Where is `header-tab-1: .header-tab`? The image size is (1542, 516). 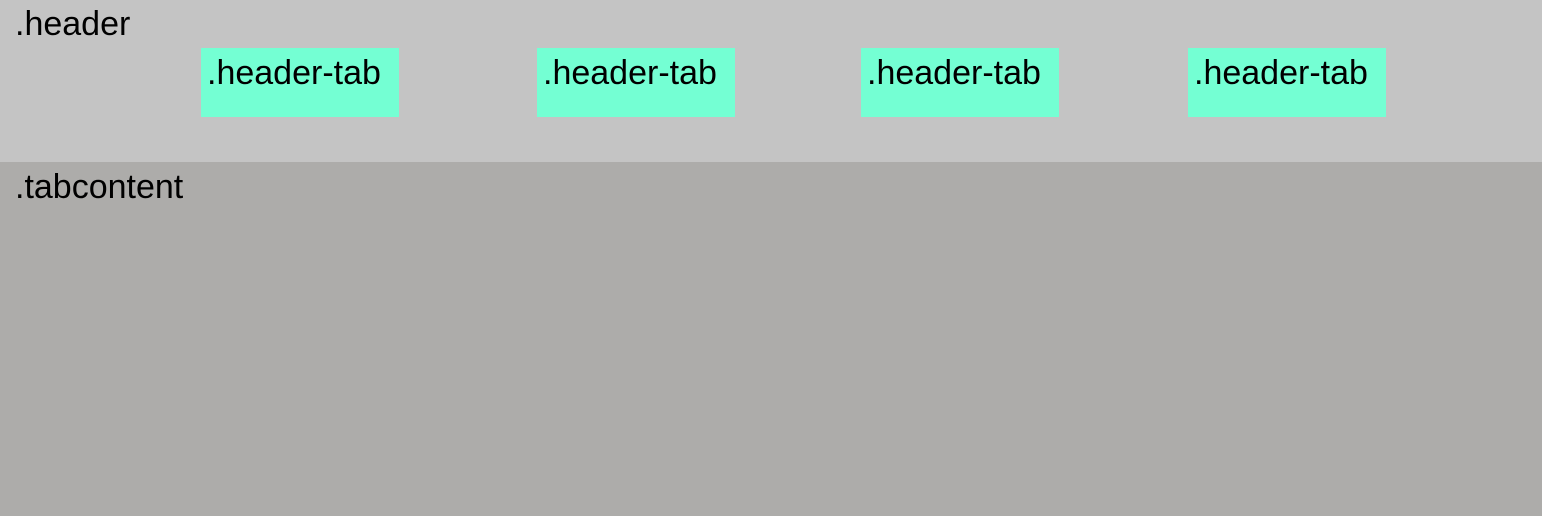 header-tab-1: .header-tab is located at coordinates (300, 82).